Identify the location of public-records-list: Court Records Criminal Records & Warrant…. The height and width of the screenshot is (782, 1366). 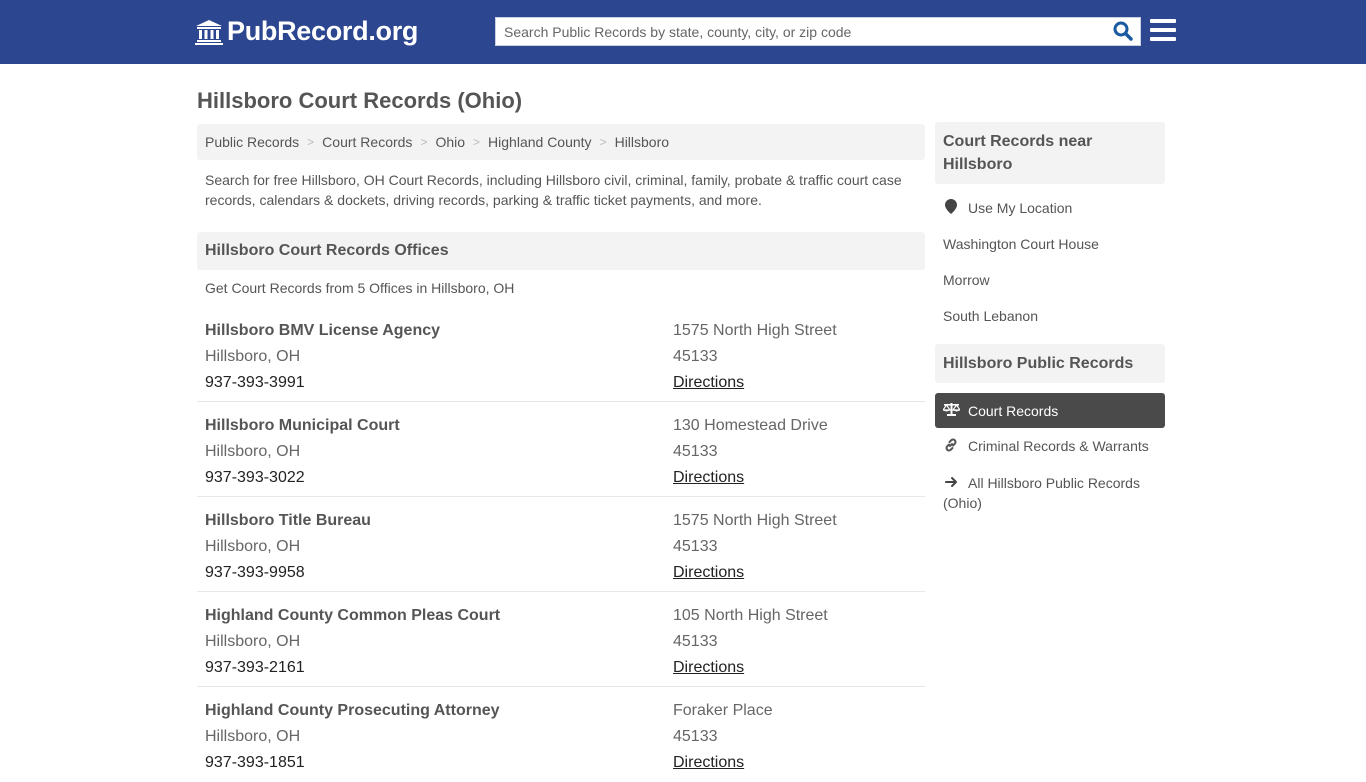
(1050, 448).